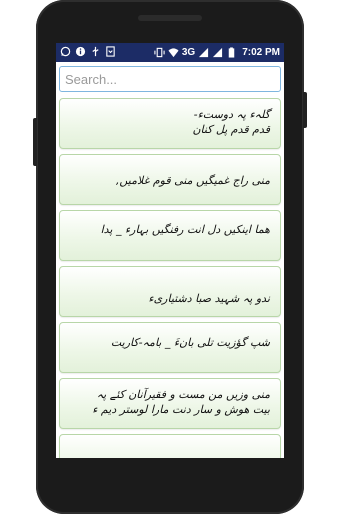 This screenshot has height=514, width=340. I want to click on status-bar: 3G 7:02 PM, so click(170, 52).